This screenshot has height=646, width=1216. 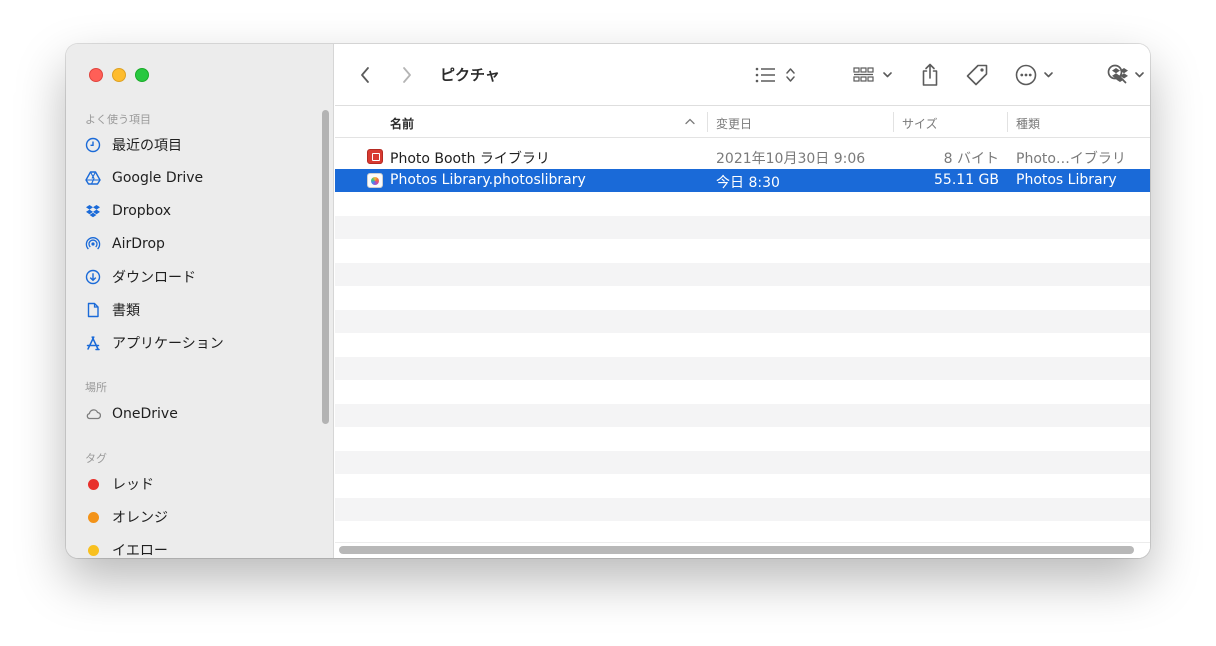 I want to click on share-button, so click(x=930, y=75).